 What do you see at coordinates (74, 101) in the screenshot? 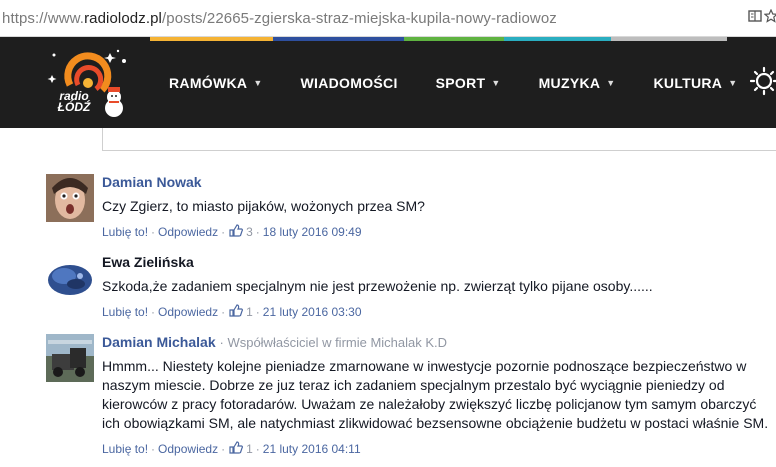
I see `logo-text: radio ŁÓDŹ` at bounding box center [74, 101].